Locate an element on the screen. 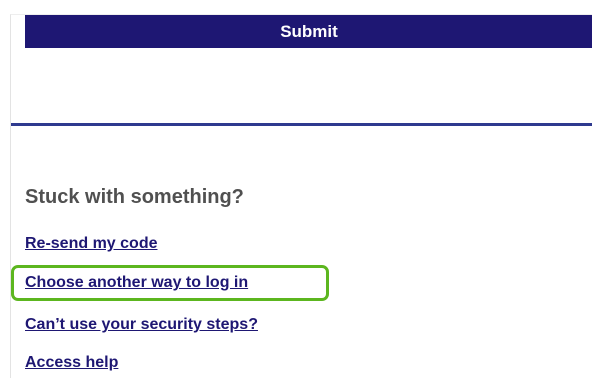 The height and width of the screenshot is (378, 592). cant-use-security-steps-link: Can’t use your security steps? is located at coordinates (141, 325).